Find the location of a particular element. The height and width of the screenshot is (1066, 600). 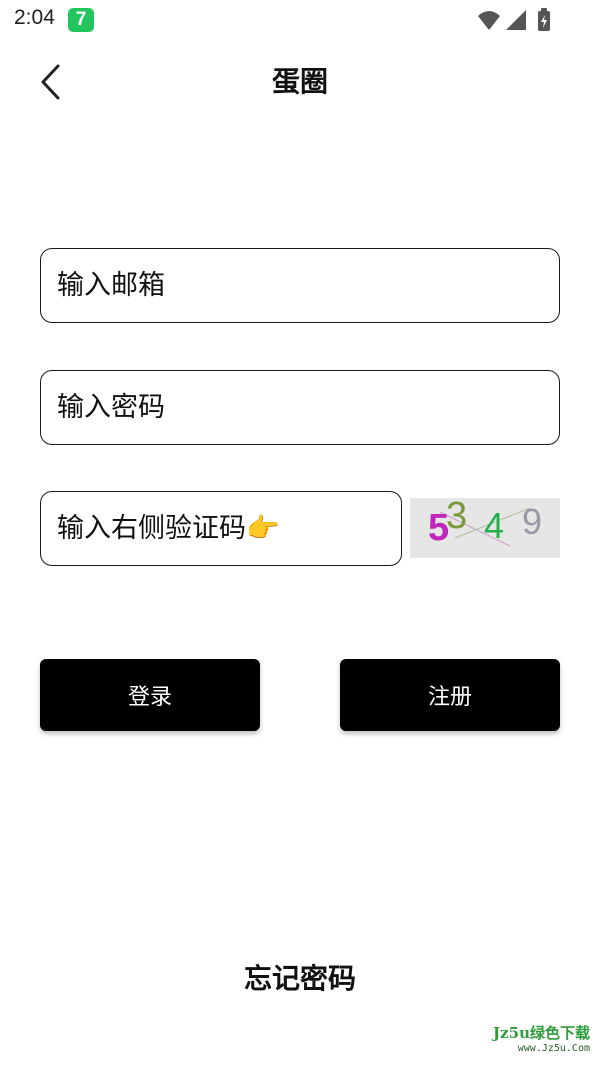

wifi-icon is located at coordinates (489, 20).